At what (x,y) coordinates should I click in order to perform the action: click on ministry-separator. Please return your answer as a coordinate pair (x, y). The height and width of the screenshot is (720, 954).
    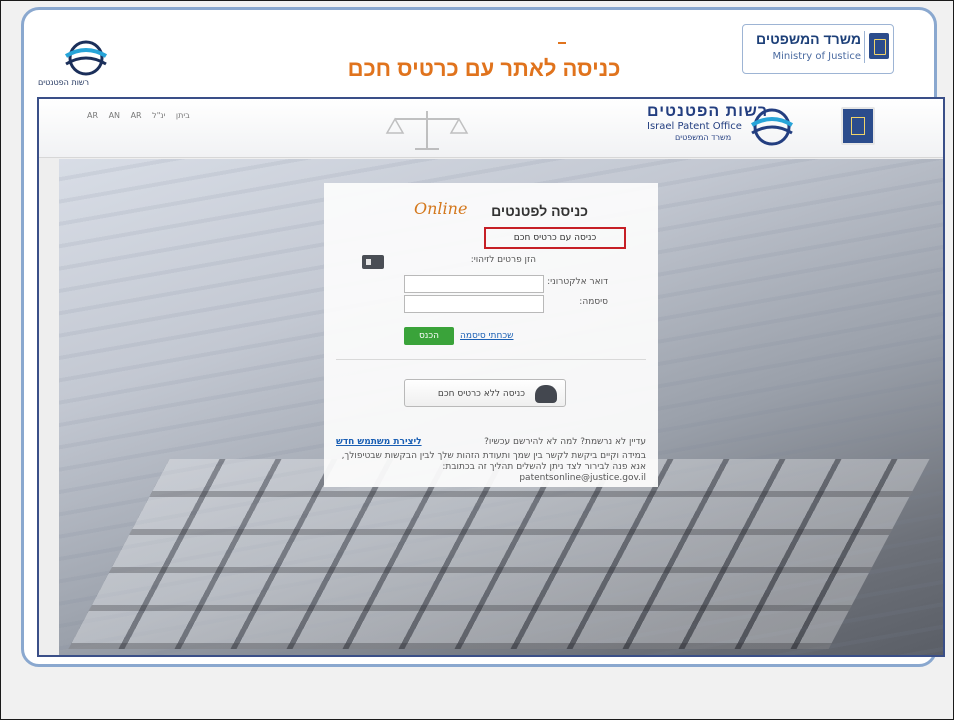
    Looking at the image, I should click on (864, 47).